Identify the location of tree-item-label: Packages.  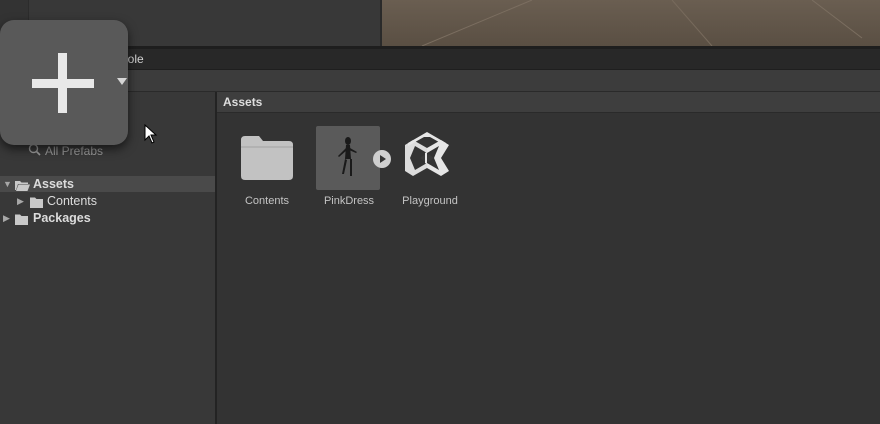
(62, 218).